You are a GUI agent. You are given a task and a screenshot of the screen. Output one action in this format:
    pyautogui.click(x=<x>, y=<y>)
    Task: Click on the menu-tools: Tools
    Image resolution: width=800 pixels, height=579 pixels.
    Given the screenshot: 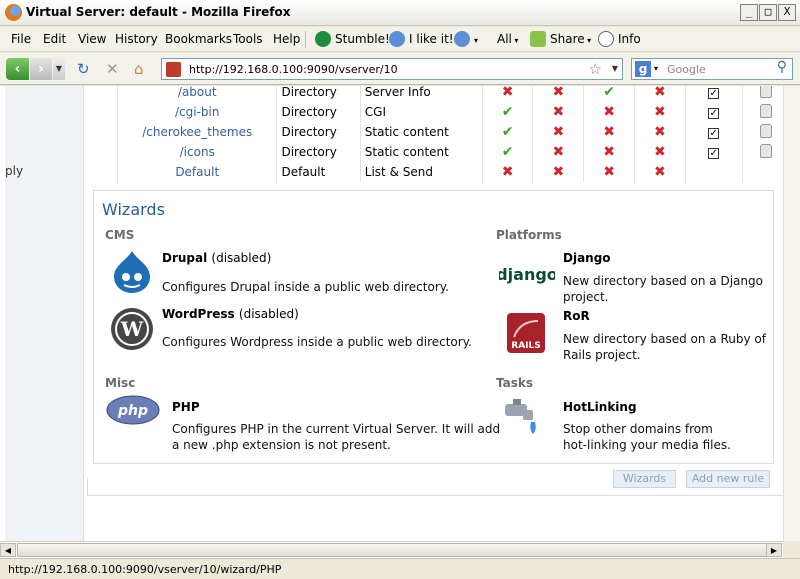 What is the action you would take?
    pyautogui.click(x=248, y=39)
    